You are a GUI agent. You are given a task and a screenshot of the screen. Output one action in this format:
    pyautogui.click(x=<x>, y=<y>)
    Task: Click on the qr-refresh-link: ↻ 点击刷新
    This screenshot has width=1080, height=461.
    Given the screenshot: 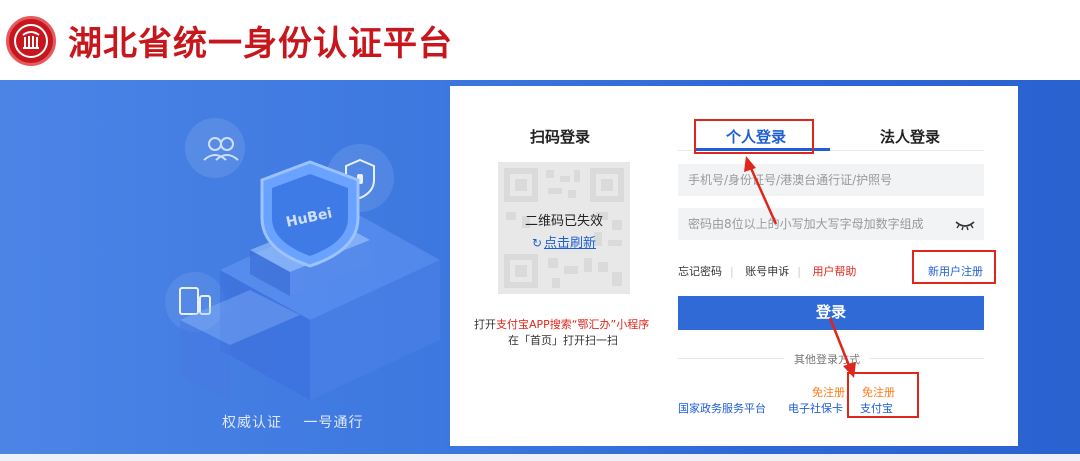 What is the action you would take?
    pyautogui.click(x=564, y=241)
    